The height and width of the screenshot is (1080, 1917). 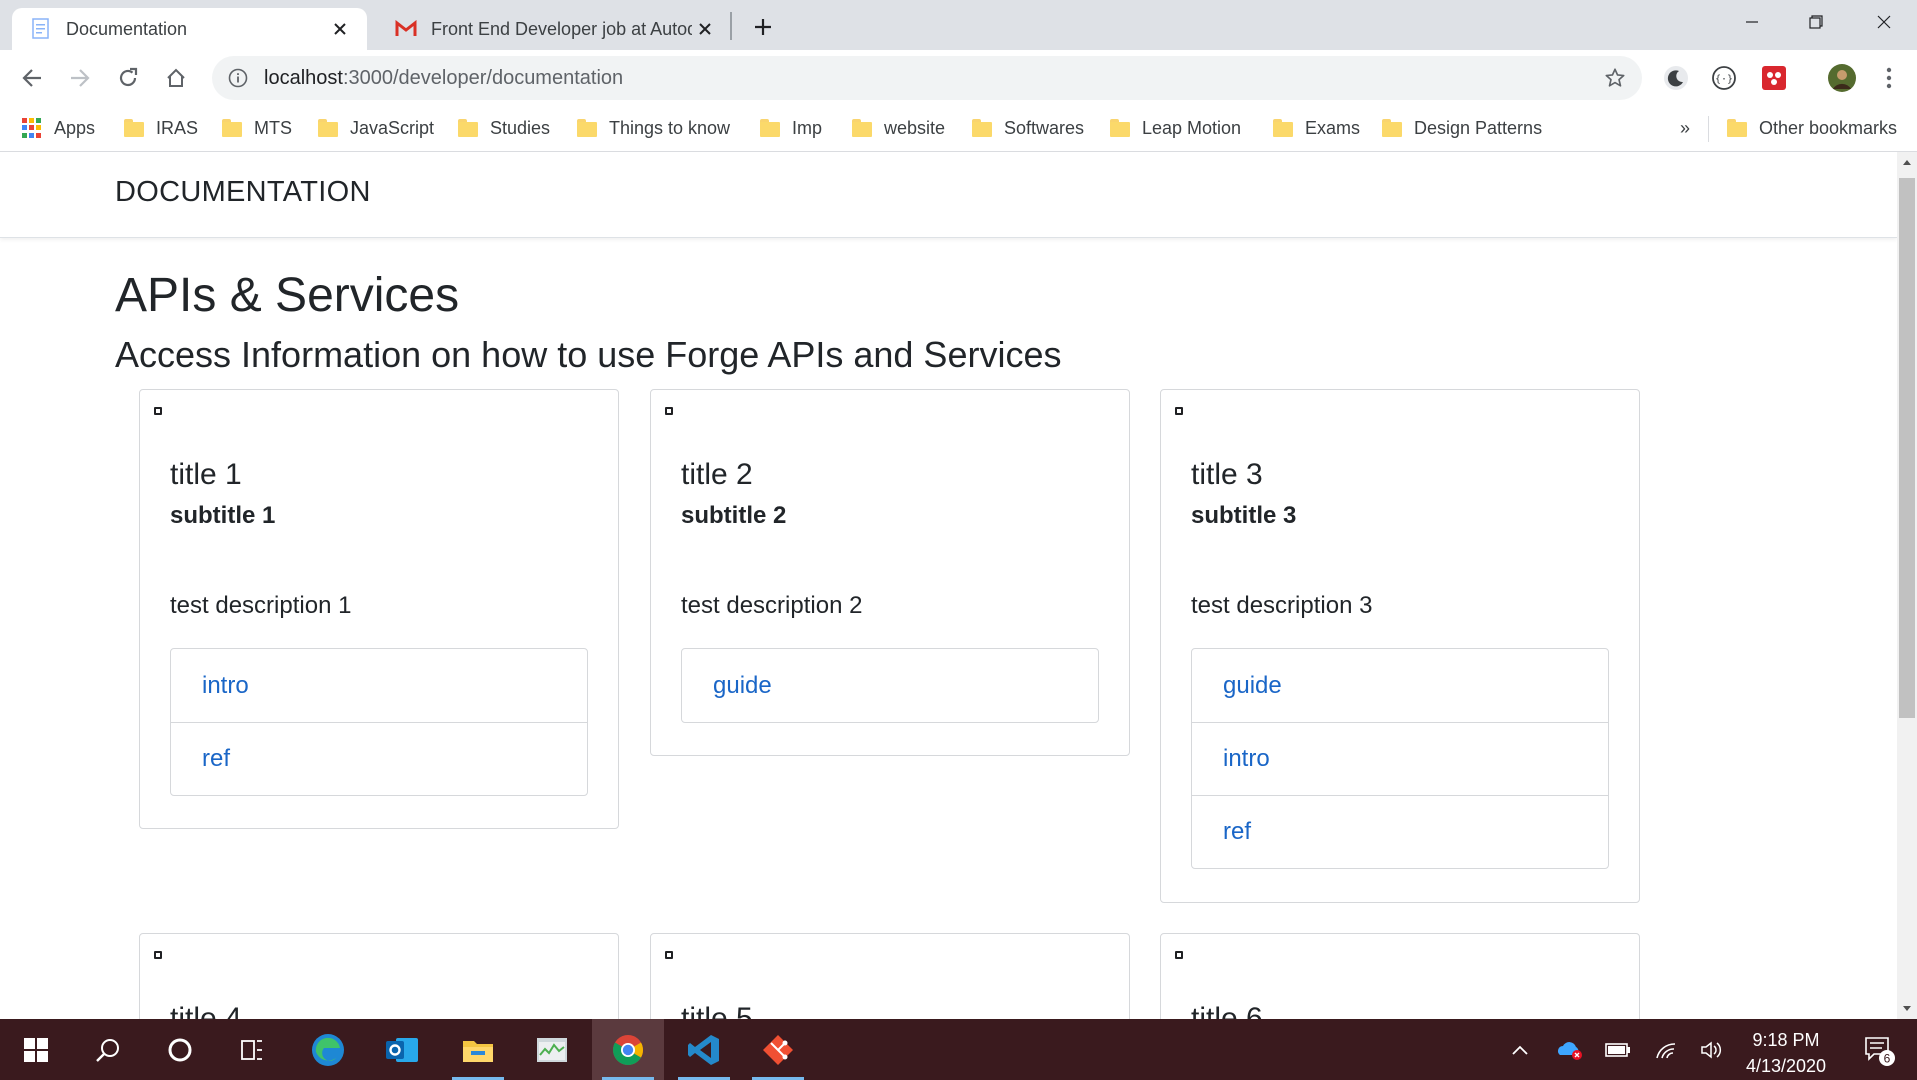 What do you see at coordinates (1666, 1049) in the screenshot?
I see `wifi-icon` at bounding box center [1666, 1049].